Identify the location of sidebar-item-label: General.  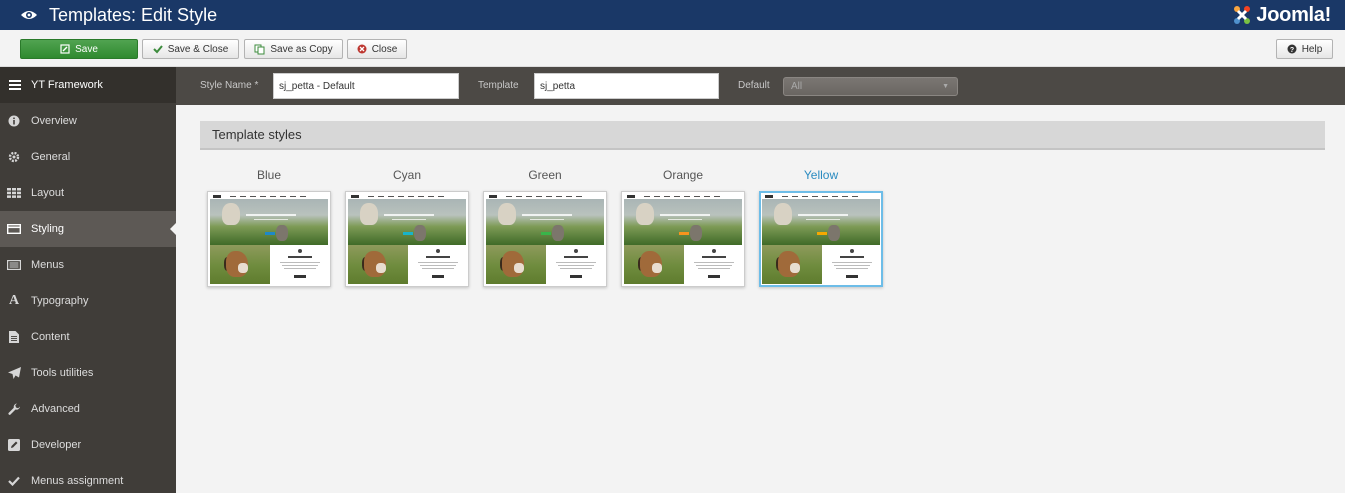
(51, 157).